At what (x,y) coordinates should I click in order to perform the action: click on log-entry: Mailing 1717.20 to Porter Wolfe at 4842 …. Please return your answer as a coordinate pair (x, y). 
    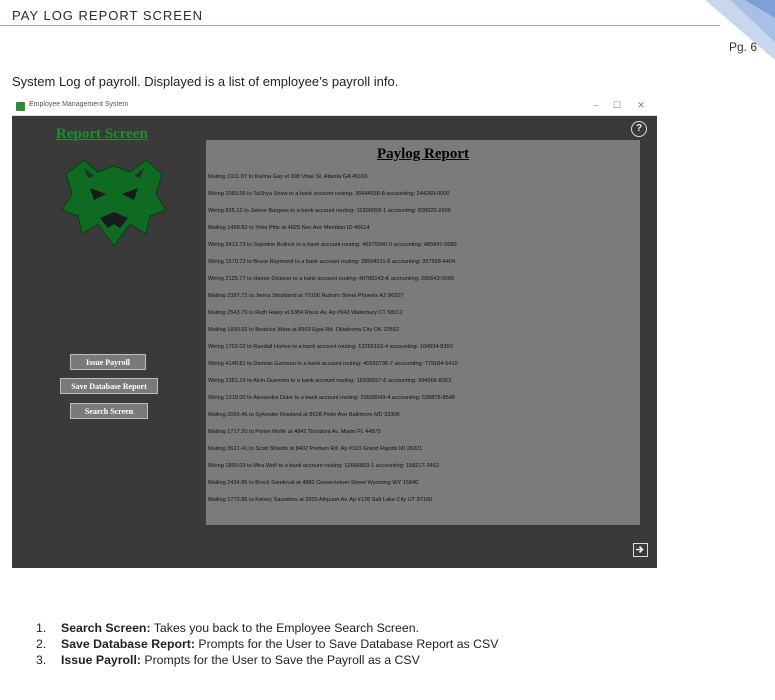
    Looking at the image, I should click on (294, 432).